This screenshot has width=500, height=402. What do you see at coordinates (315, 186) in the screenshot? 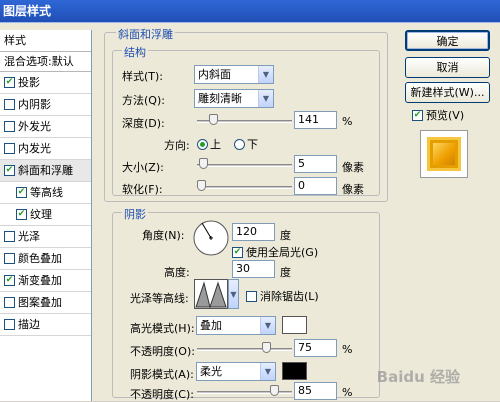
I see `soften-input: 0` at bounding box center [315, 186].